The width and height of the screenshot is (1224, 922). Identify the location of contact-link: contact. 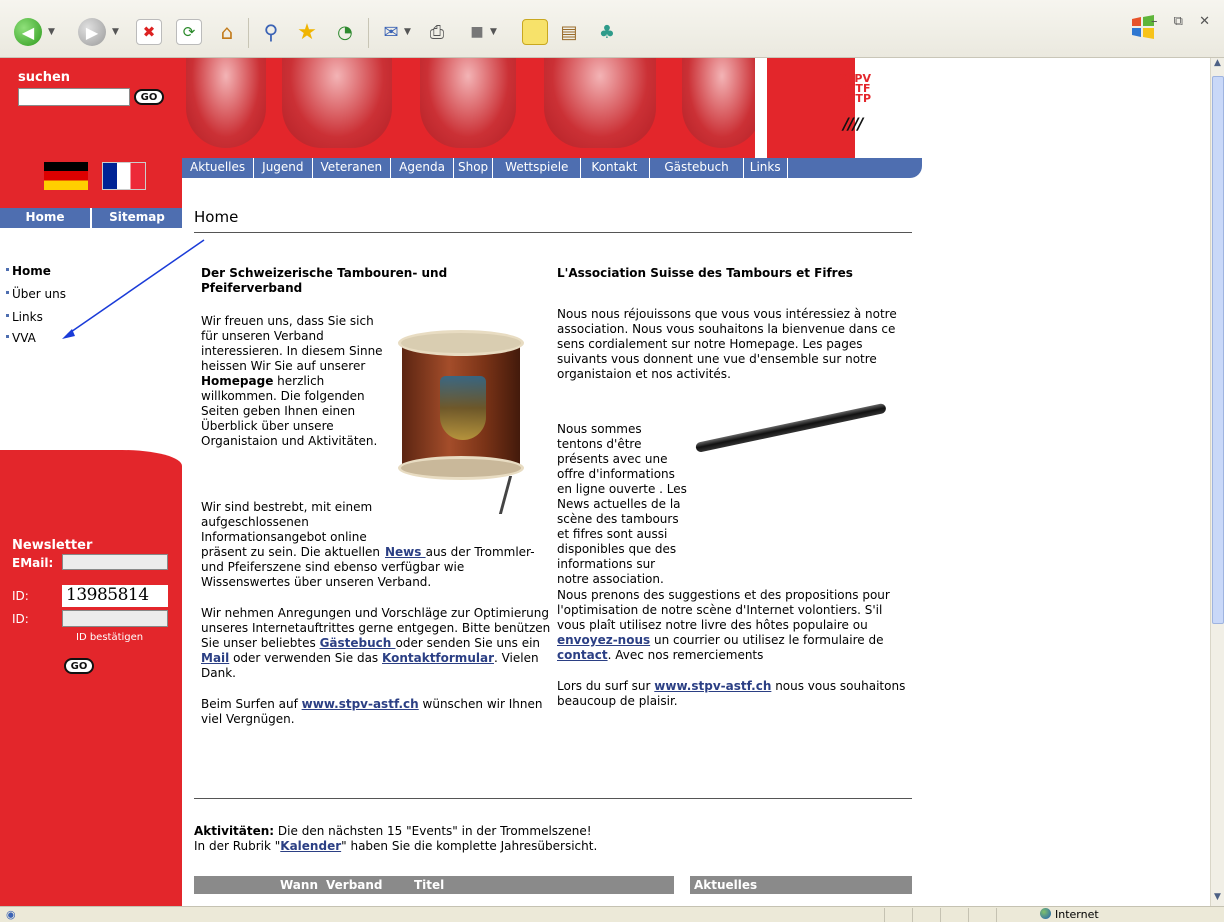
(582, 655).